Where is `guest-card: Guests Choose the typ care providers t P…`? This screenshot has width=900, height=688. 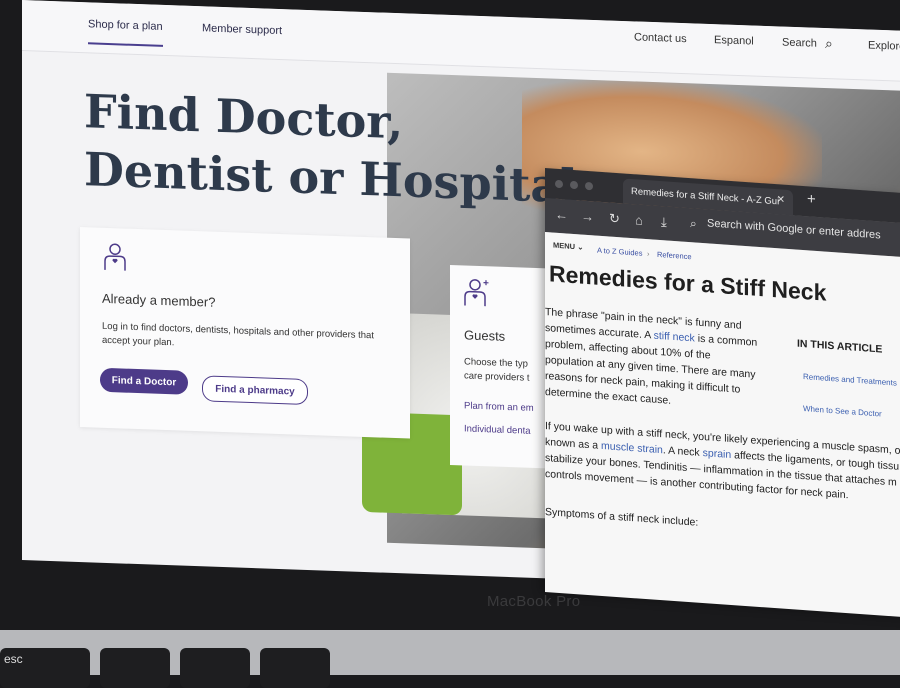 guest-card: Guests Choose the typ care providers t P… is located at coordinates (500, 366).